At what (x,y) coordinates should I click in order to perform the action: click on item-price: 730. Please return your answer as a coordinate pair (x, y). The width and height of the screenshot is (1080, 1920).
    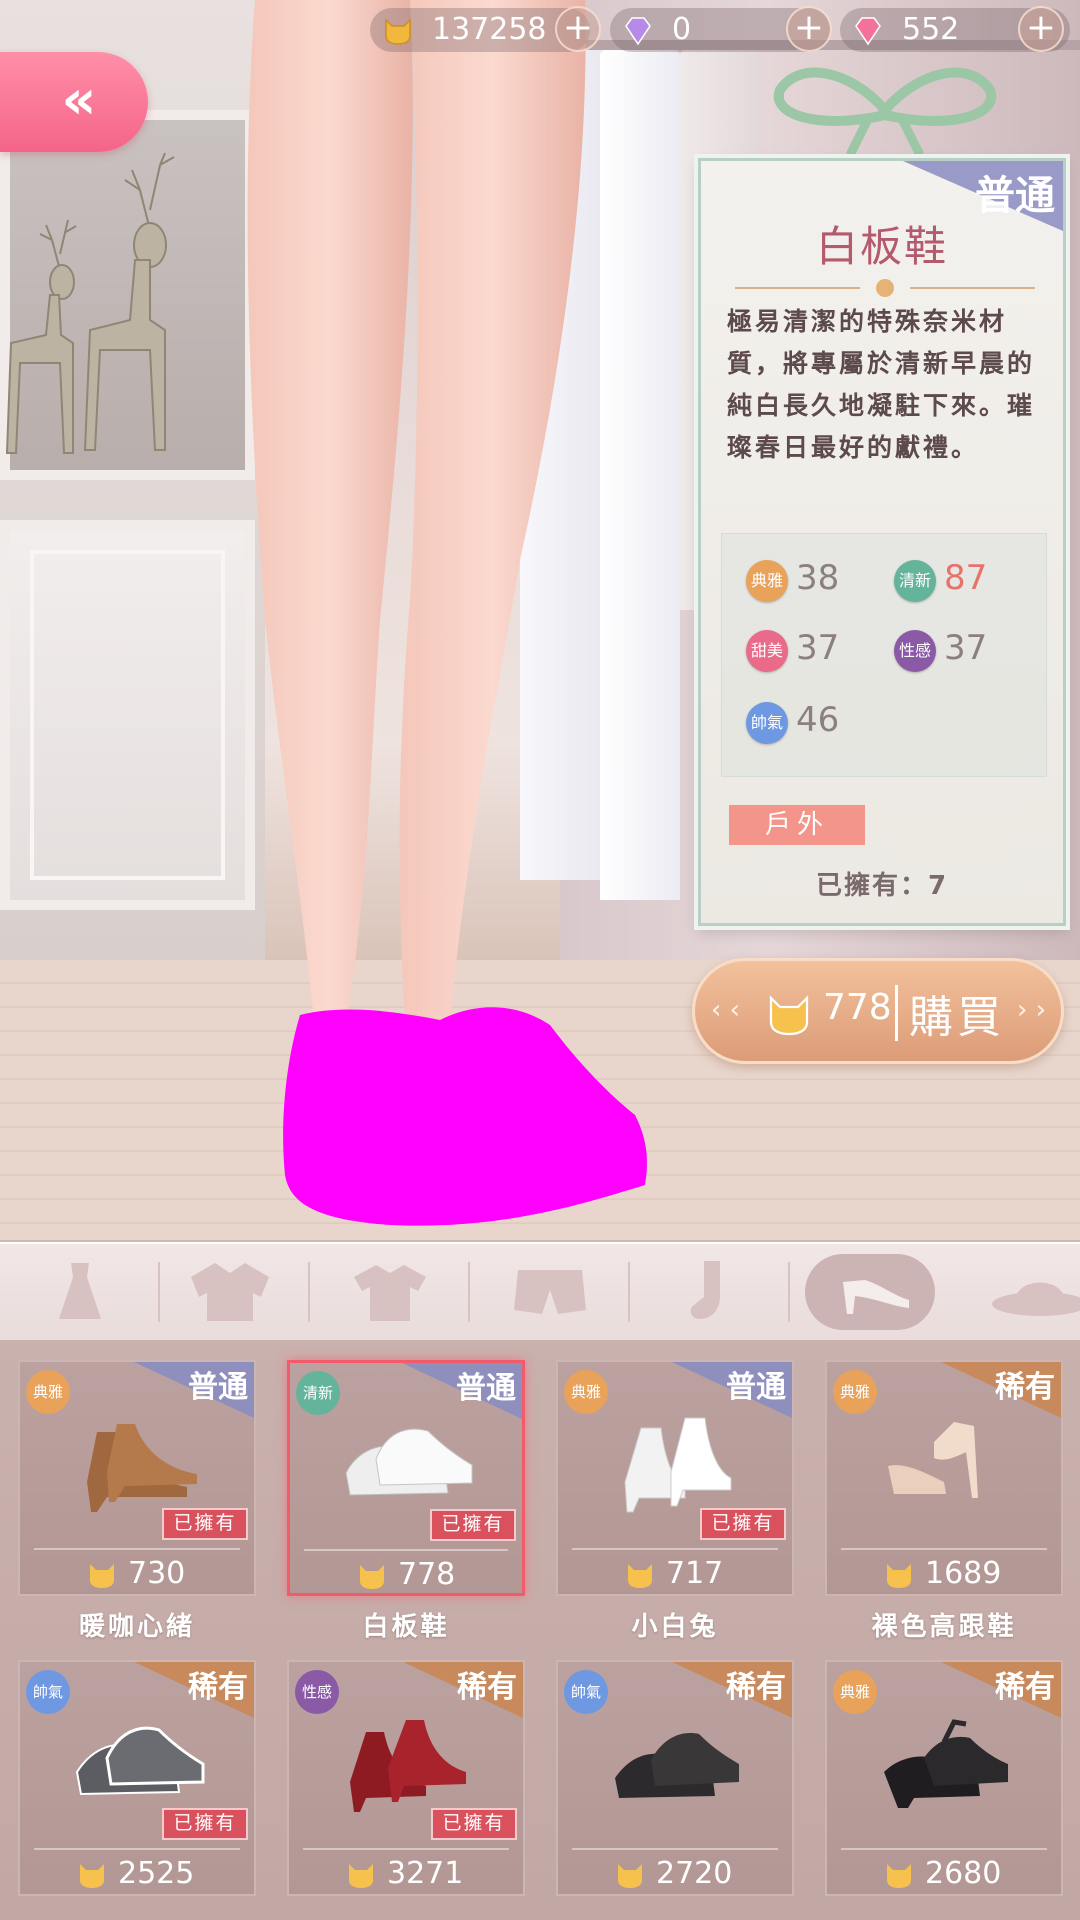
    Looking at the image, I should click on (157, 1573).